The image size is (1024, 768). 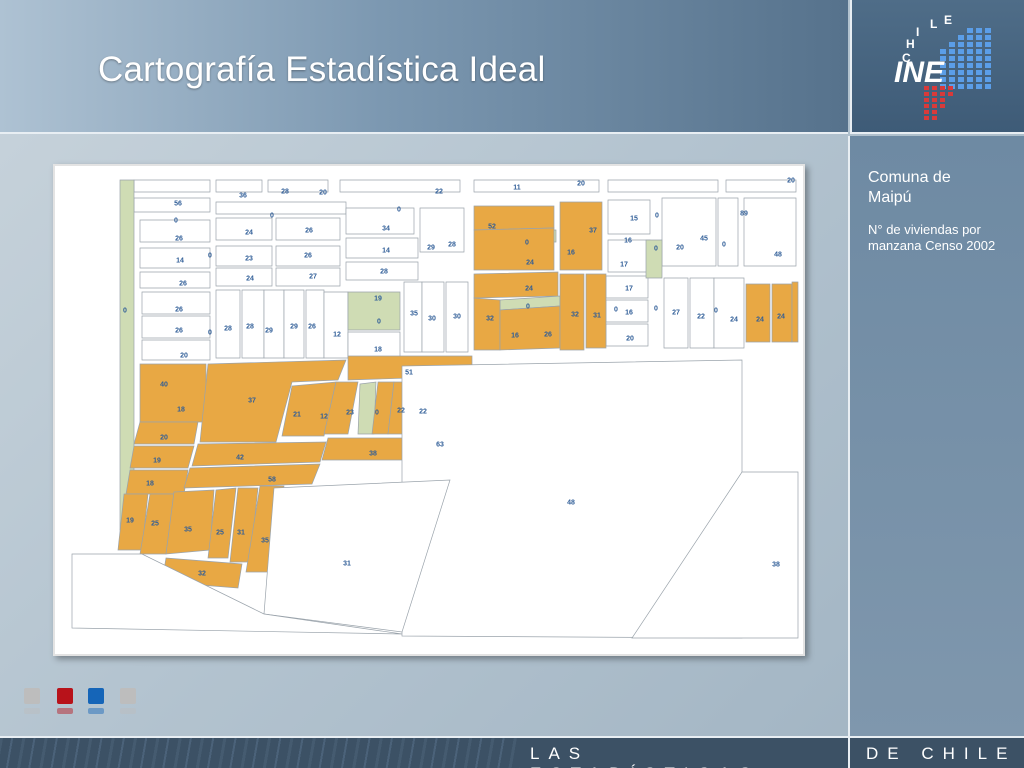 I want to click on ine-logo-panel: CHILE INE, so click(x=937, y=67).